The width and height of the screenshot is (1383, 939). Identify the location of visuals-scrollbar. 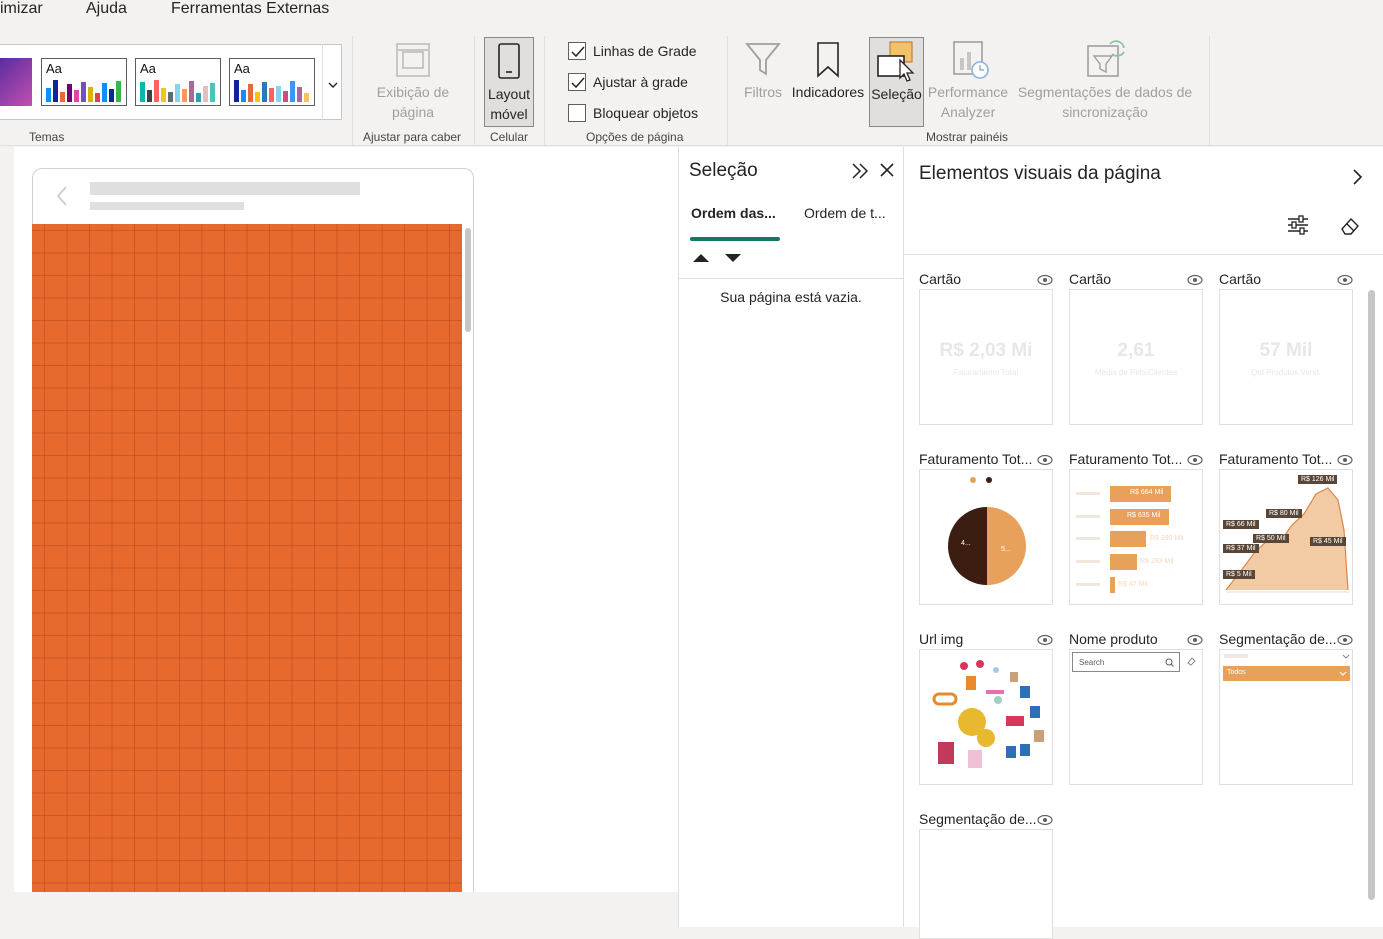
(1371, 595).